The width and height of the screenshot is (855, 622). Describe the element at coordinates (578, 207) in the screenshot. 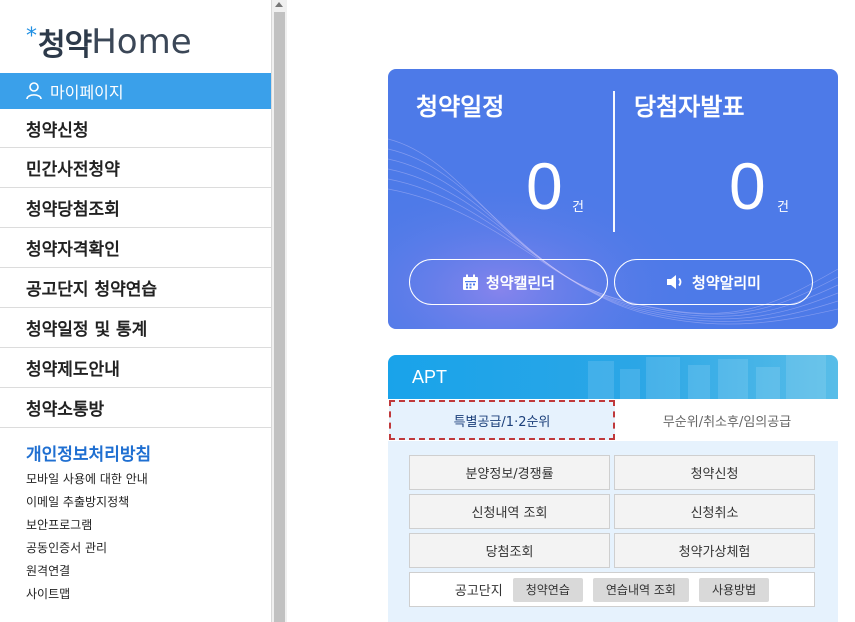

I see `schedule-count-unit: 건` at that location.